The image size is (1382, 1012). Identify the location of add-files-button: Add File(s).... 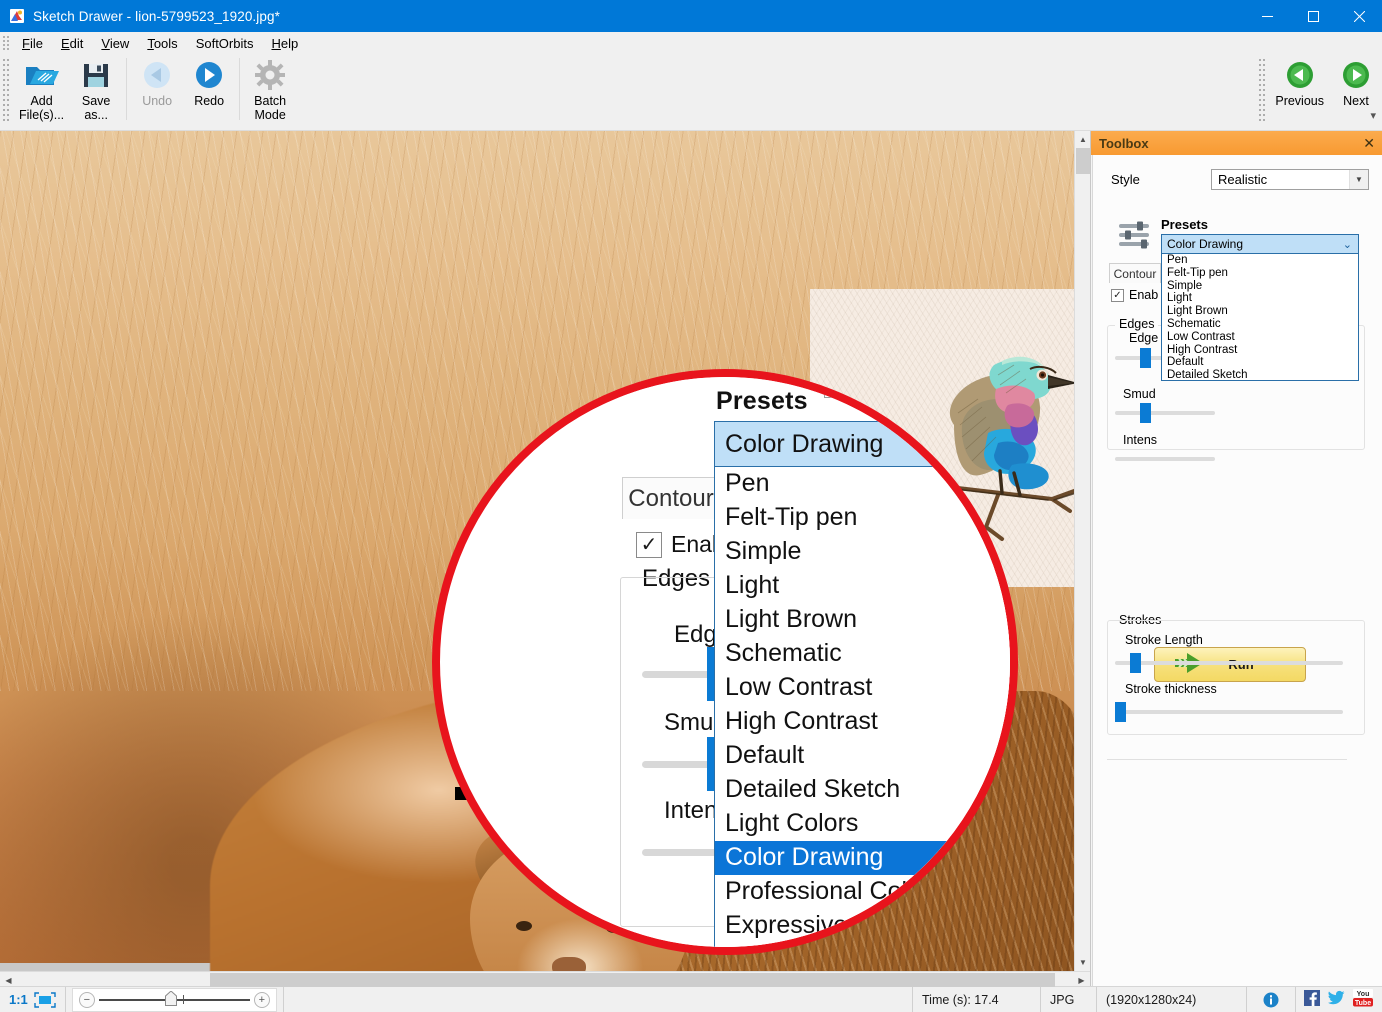
(41, 90).